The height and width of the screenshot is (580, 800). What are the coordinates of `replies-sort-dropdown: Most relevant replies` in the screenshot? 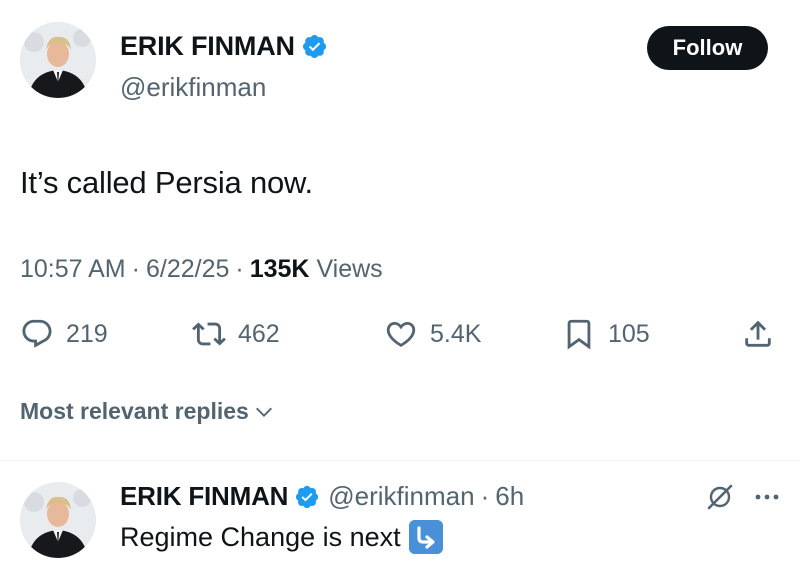 It's located at (147, 411).